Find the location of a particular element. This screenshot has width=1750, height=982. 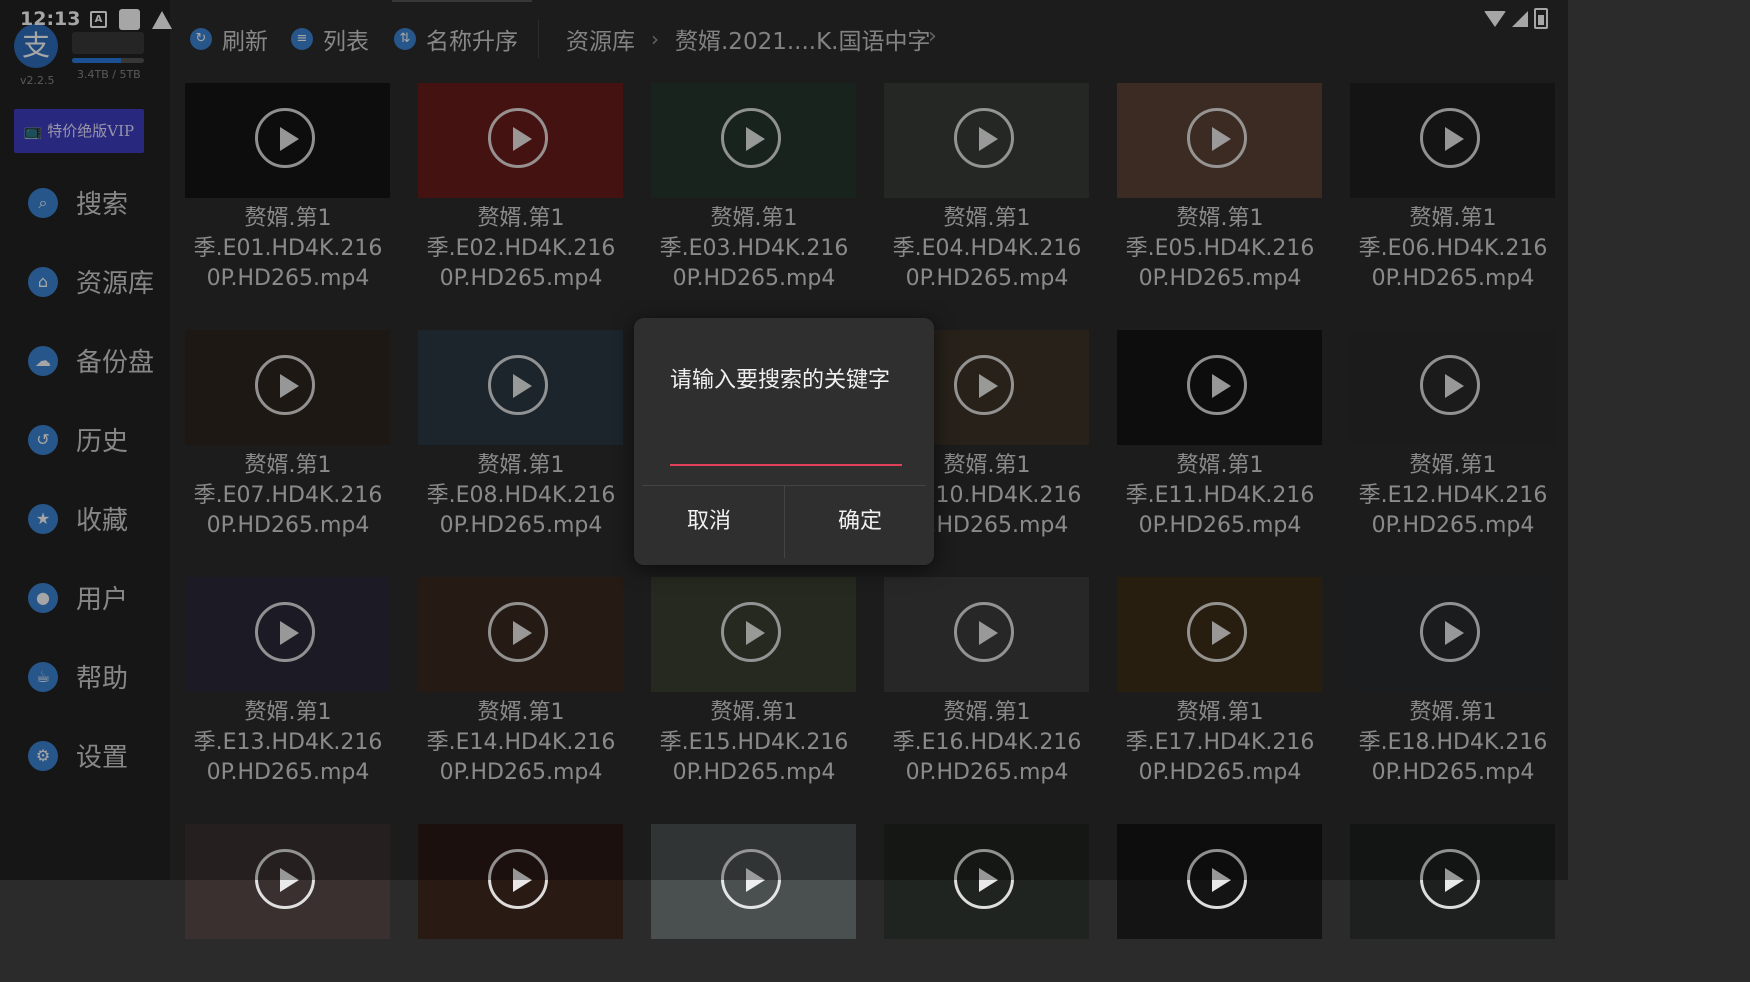

dialog-title: 请输入要搜索的关键字 is located at coordinates (780, 380).